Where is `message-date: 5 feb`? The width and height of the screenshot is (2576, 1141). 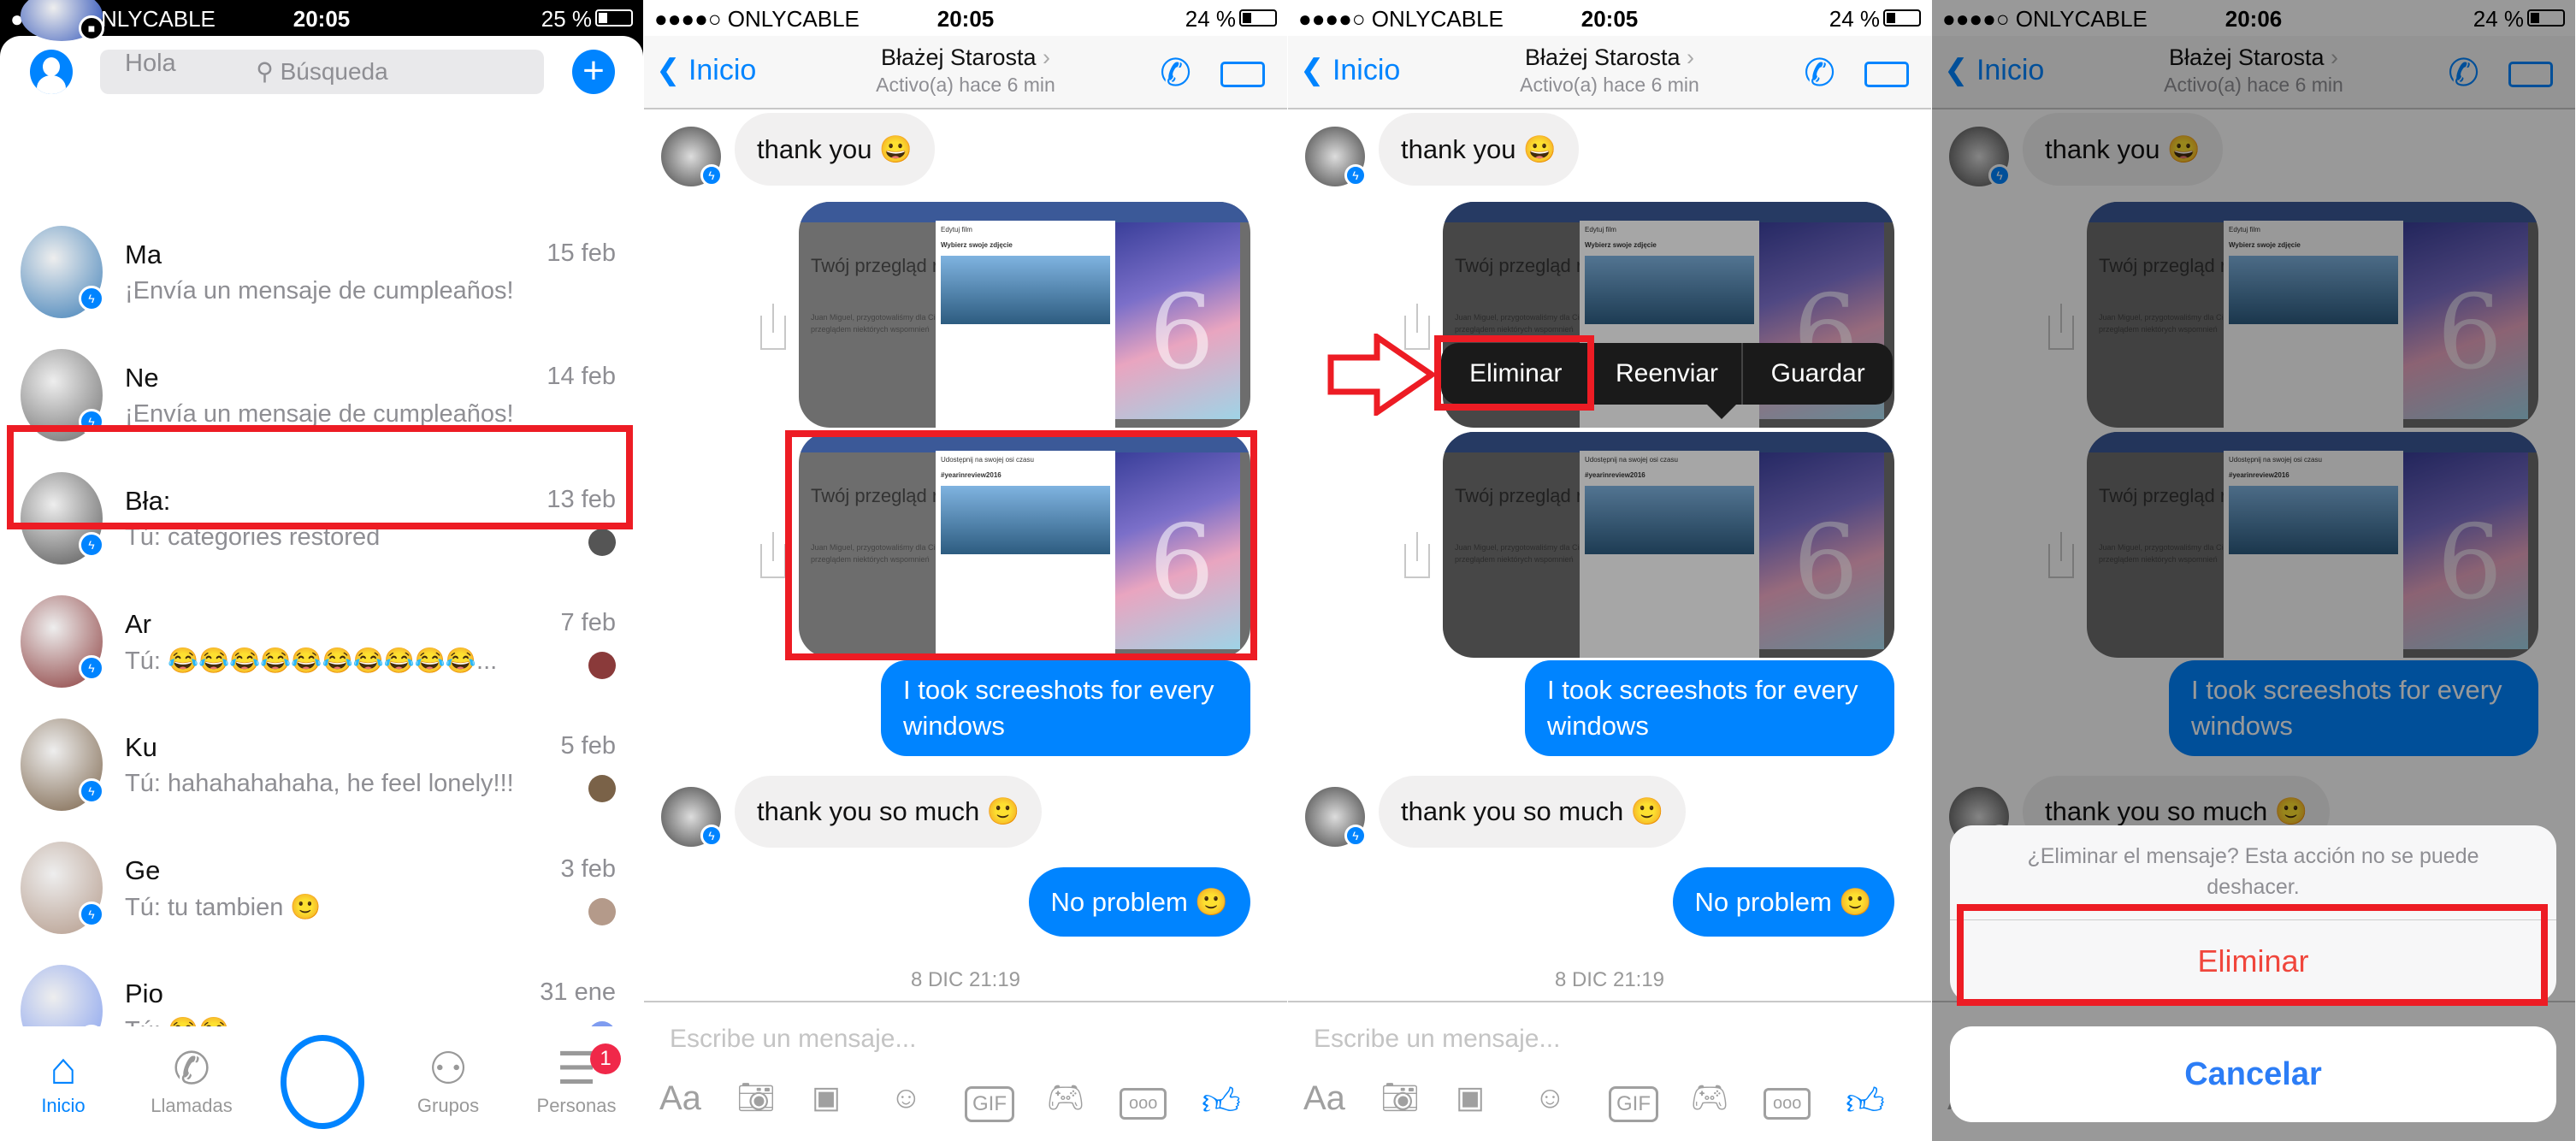
message-date: 5 feb is located at coordinates (588, 746).